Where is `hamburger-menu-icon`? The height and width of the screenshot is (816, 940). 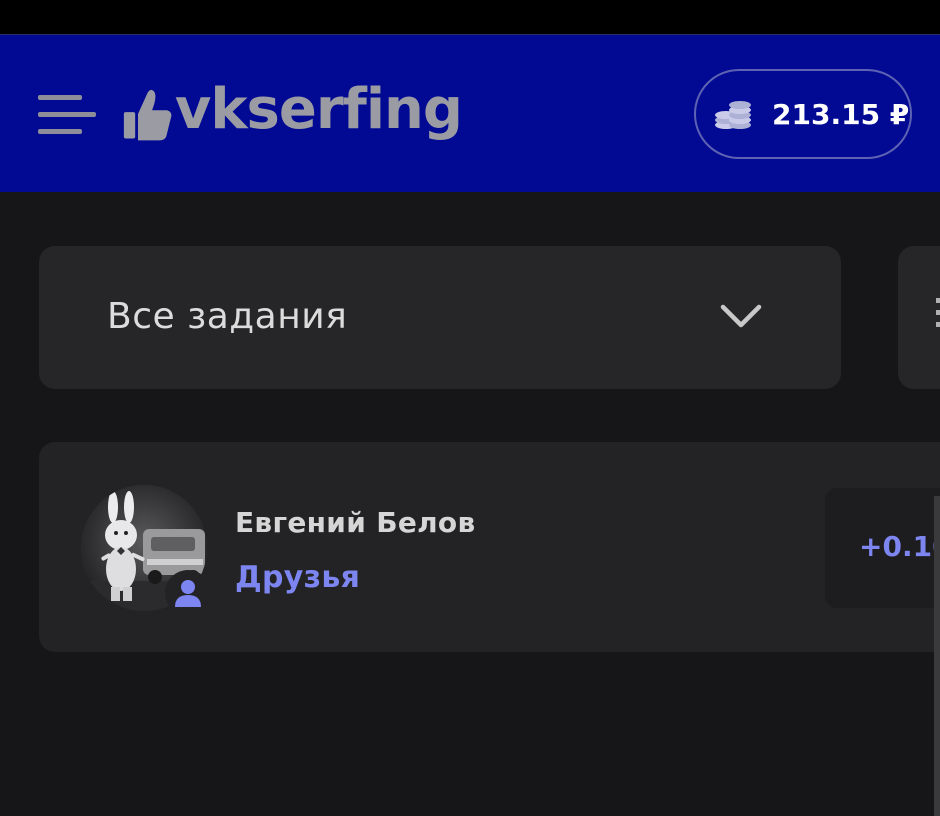
hamburger-menu-icon is located at coordinates (68, 115).